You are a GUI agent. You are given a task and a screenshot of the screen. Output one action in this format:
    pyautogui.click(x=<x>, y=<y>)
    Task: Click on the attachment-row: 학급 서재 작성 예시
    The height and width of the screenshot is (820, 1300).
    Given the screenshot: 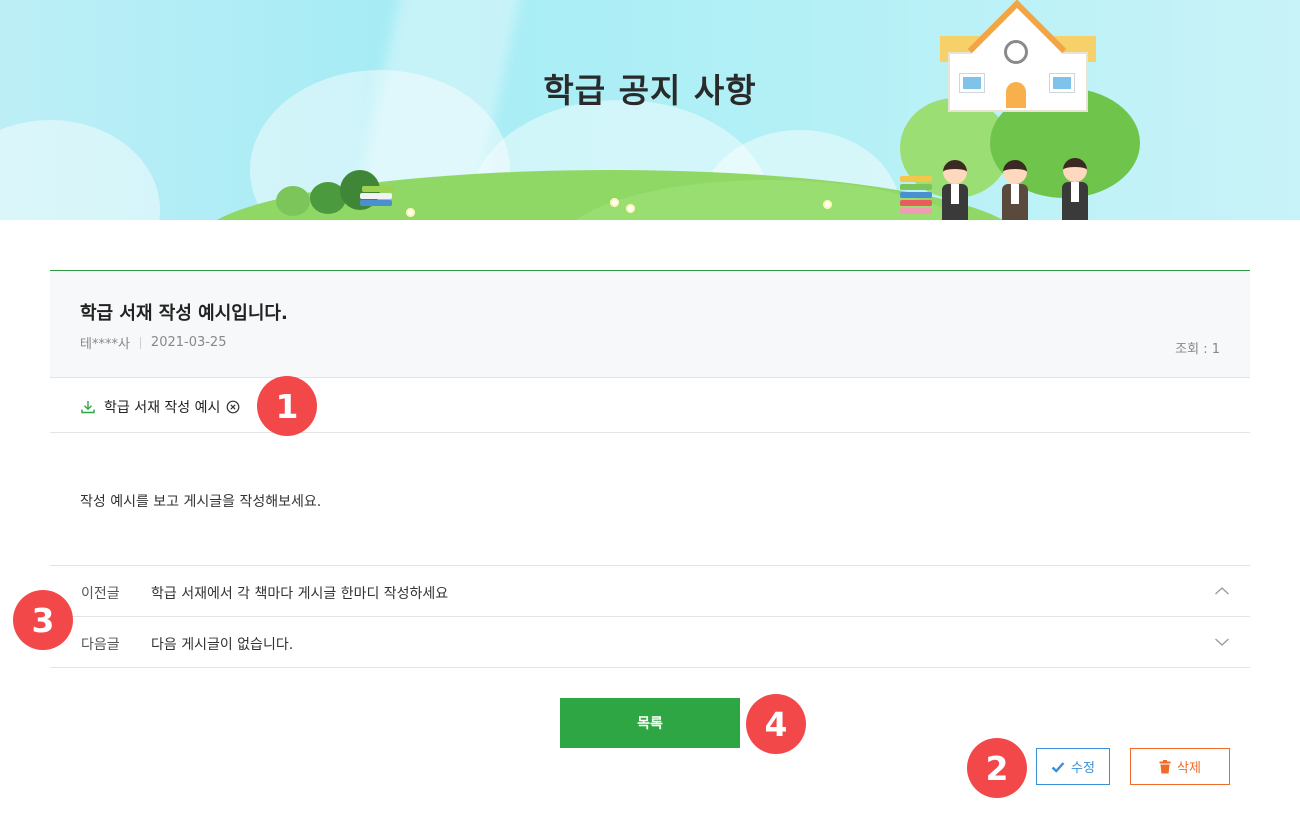 What is the action you would take?
    pyautogui.click(x=650, y=405)
    